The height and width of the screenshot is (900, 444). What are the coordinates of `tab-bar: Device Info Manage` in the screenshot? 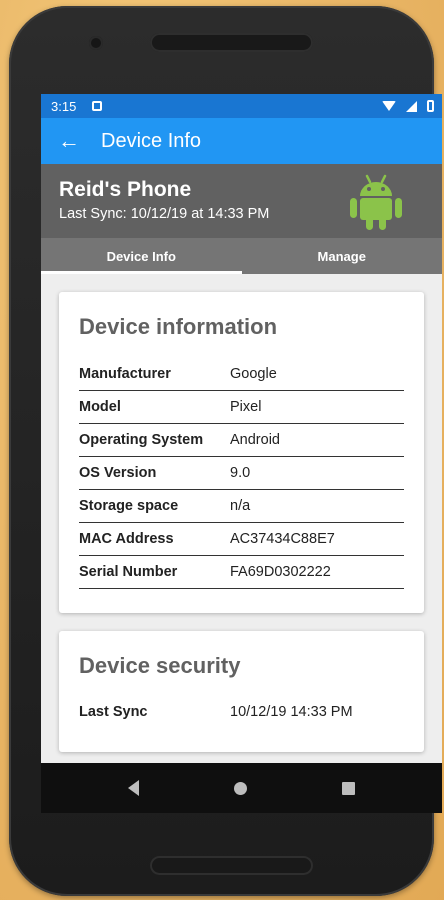 It's located at (241, 256).